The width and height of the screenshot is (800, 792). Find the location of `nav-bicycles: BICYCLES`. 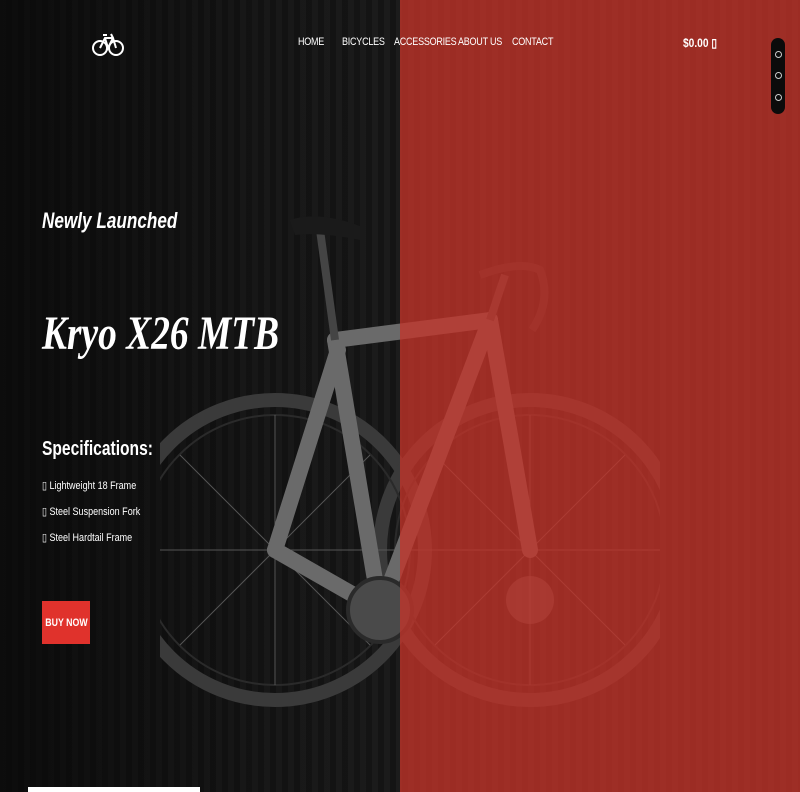

nav-bicycles: BICYCLES is located at coordinates (363, 42).